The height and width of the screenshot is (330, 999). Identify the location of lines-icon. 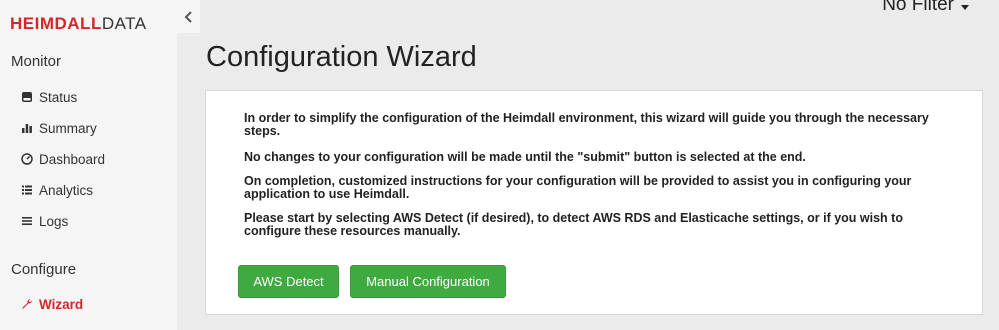
(27, 221).